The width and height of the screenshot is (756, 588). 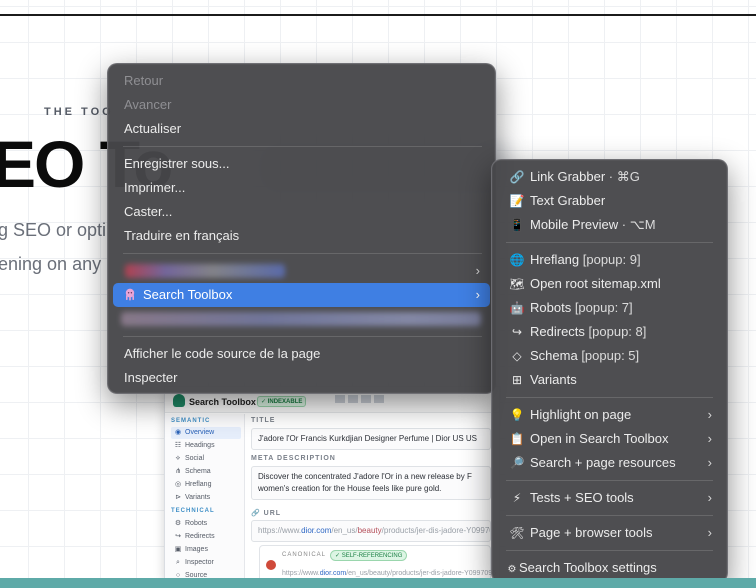 I want to click on submenu-item-label: Open in Search Toolbox, so click(x=599, y=438).